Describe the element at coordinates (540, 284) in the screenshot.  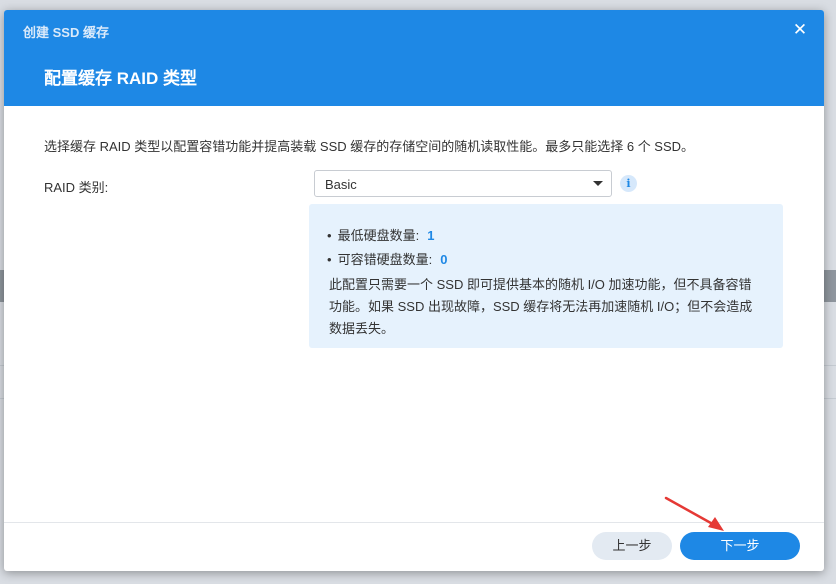
I see `raid-note-line: 此配置只需要一个 SSD 即可提供基本的随机 I/O 加速功能，但不具备容错` at that location.